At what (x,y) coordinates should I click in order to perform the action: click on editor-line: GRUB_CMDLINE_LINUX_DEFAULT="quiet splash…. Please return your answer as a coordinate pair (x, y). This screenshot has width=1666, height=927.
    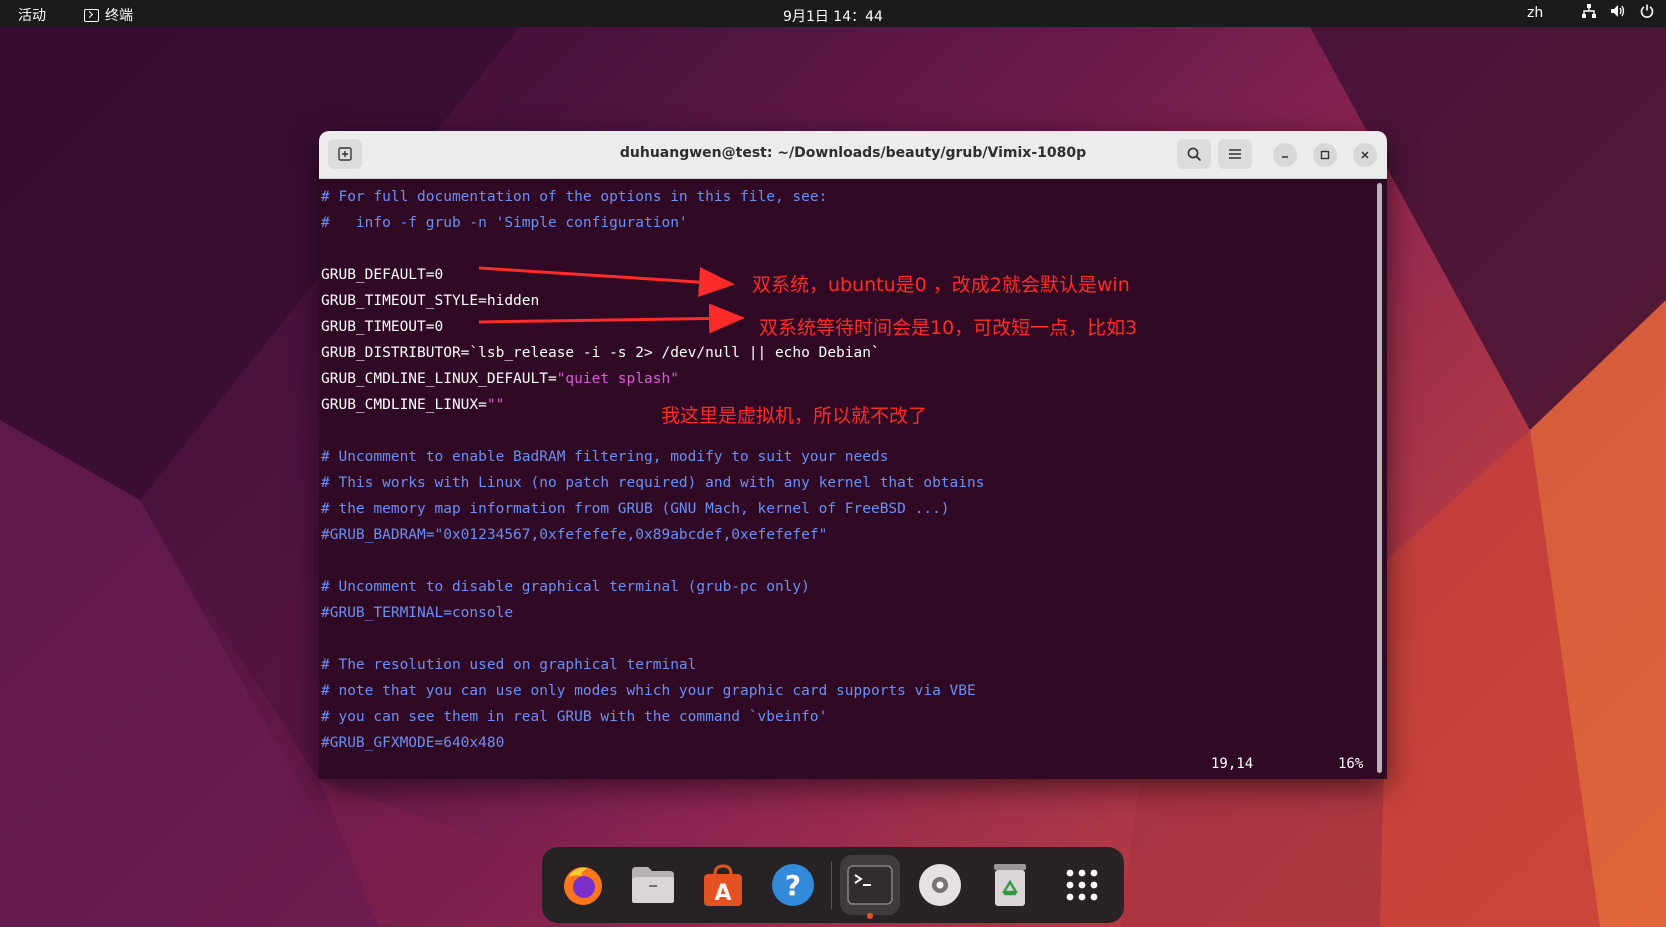
    Looking at the image, I should click on (500, 379).